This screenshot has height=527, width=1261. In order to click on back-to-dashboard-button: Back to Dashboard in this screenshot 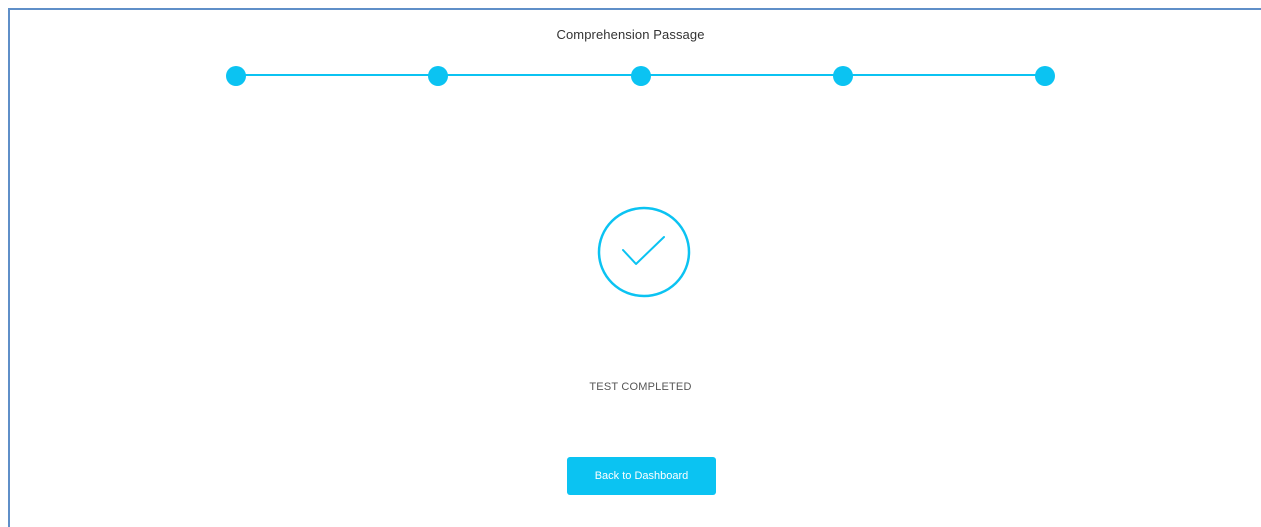, I will do `click(641, 476)`.